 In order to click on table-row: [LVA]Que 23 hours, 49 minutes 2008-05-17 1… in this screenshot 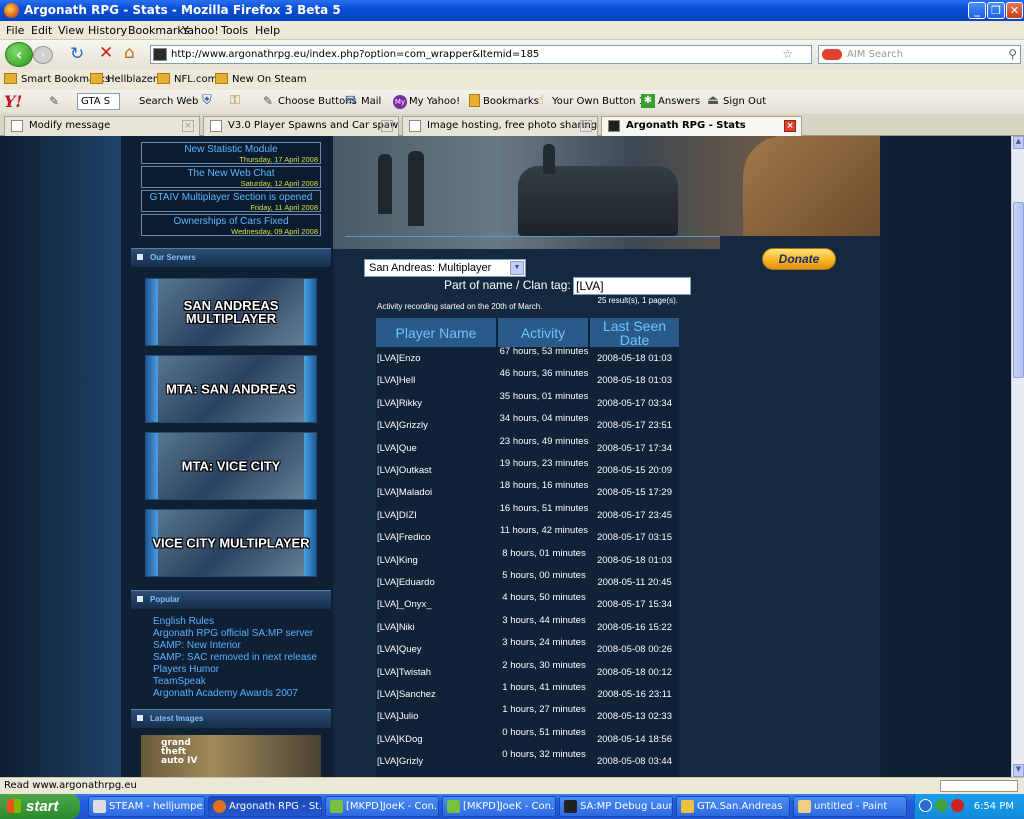, I will do `click(527, 447)`.